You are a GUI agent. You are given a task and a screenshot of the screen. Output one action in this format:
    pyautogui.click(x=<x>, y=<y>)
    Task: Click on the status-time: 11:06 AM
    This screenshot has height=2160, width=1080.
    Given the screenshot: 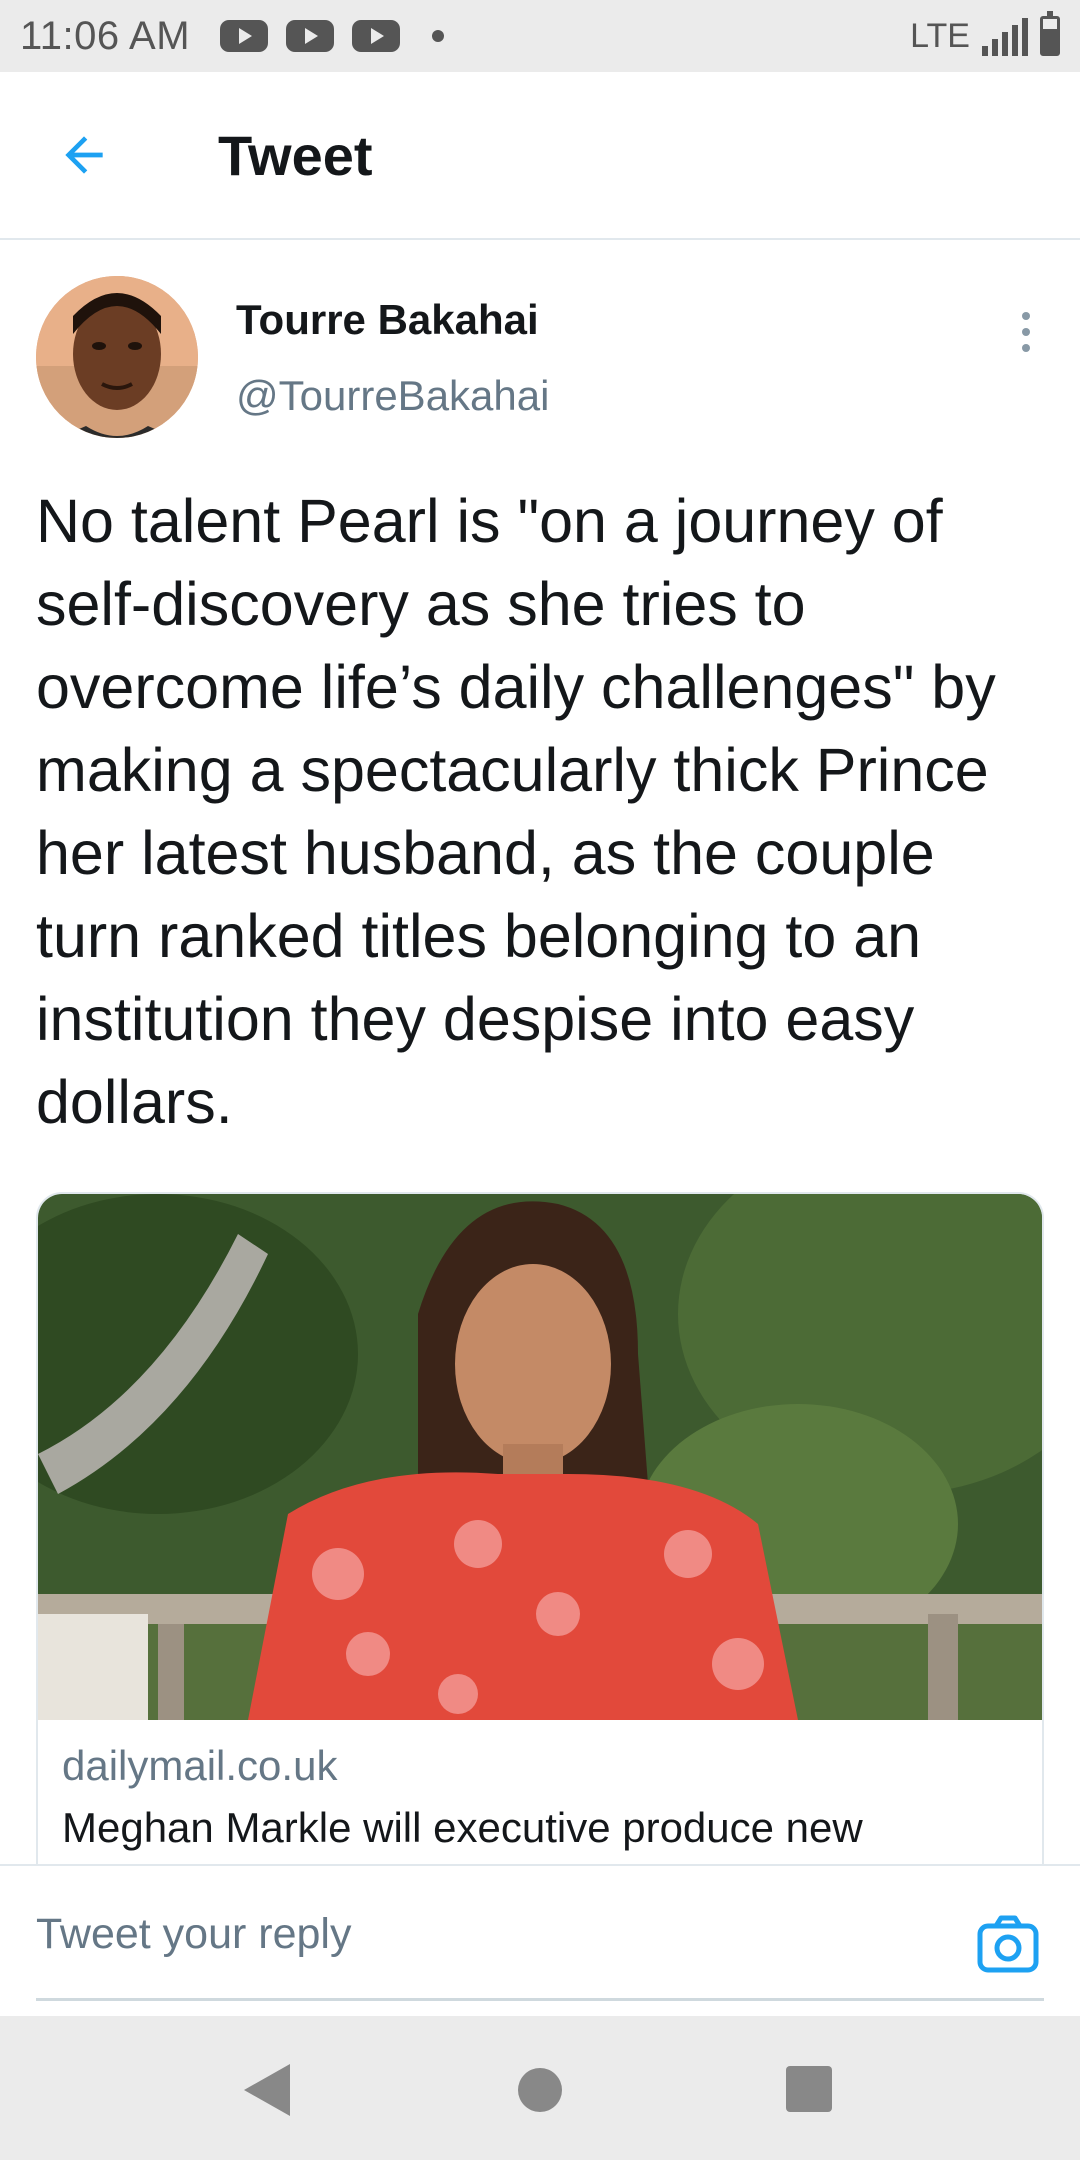 What is the action you would take?
    pyautogui.click(x=105, y=35)
    